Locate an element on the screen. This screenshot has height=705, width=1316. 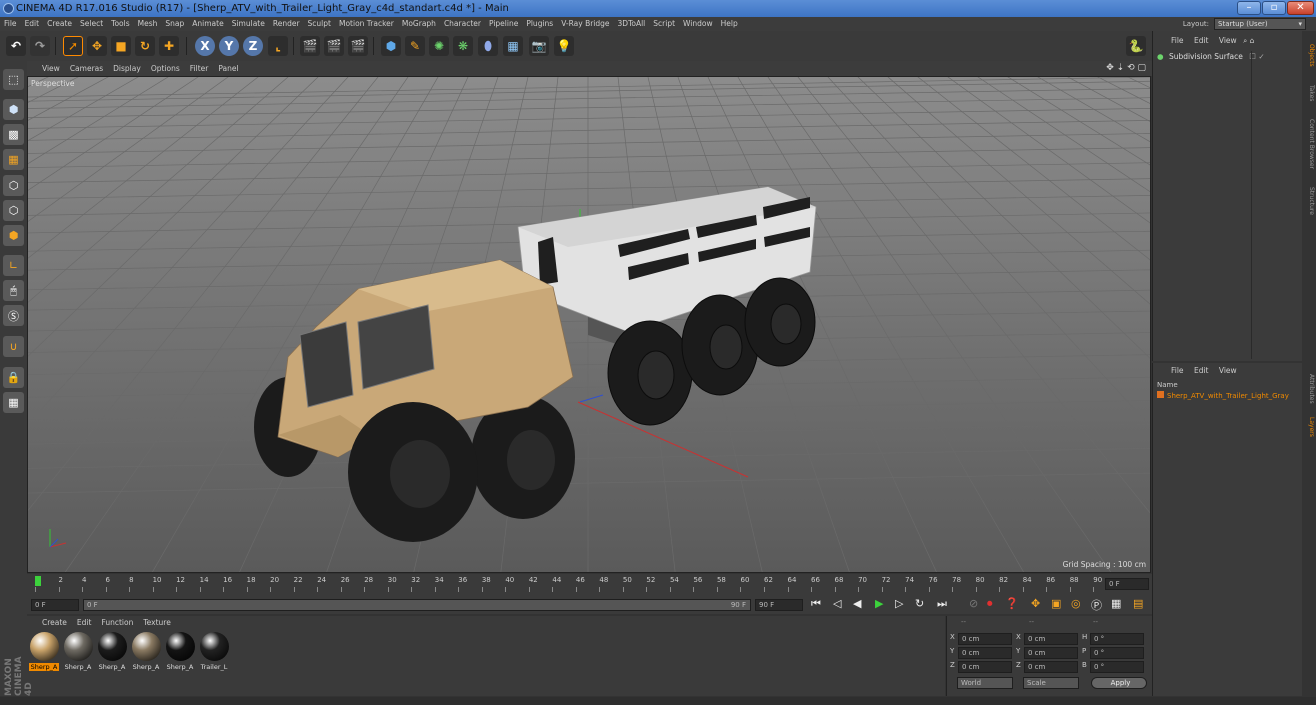
menu-3dtoall: 3DToAll is located at coordinates (632, 24).